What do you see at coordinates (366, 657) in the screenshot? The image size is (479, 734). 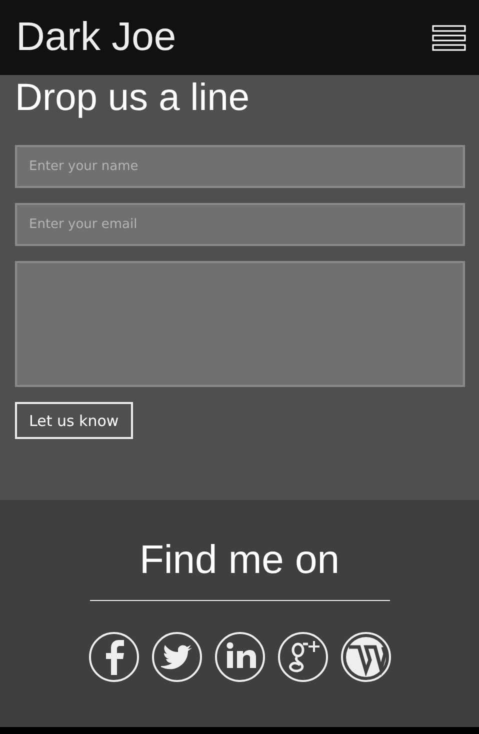 I see `w-circle-icon` at bounding box center [366, 657].